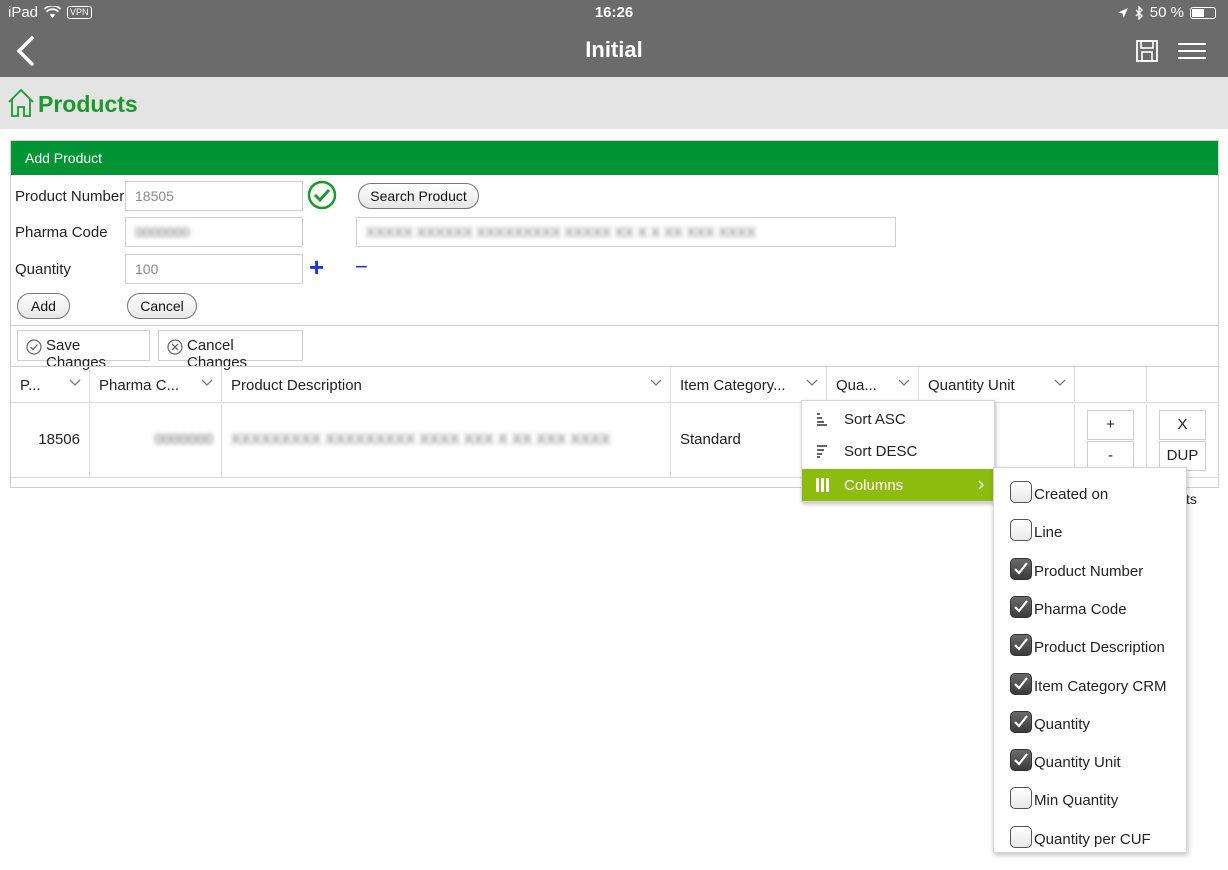 This screenshot has width=1228, height=870. I want to click on quantity-input: 100, so click(214, 269).